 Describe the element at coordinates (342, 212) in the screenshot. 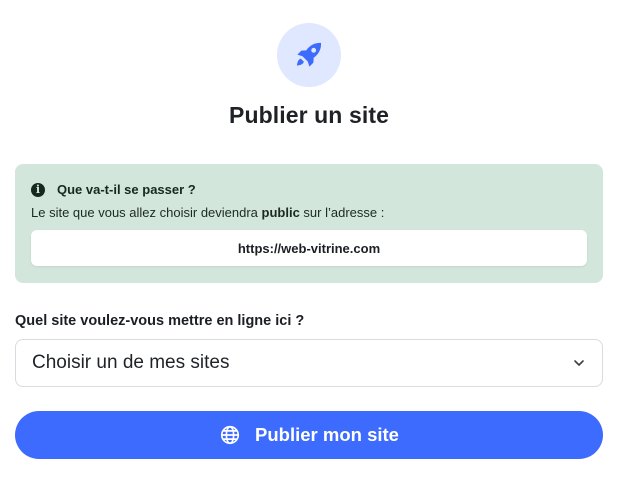

I see `info-text-after: sur l’adresse :` at that location.